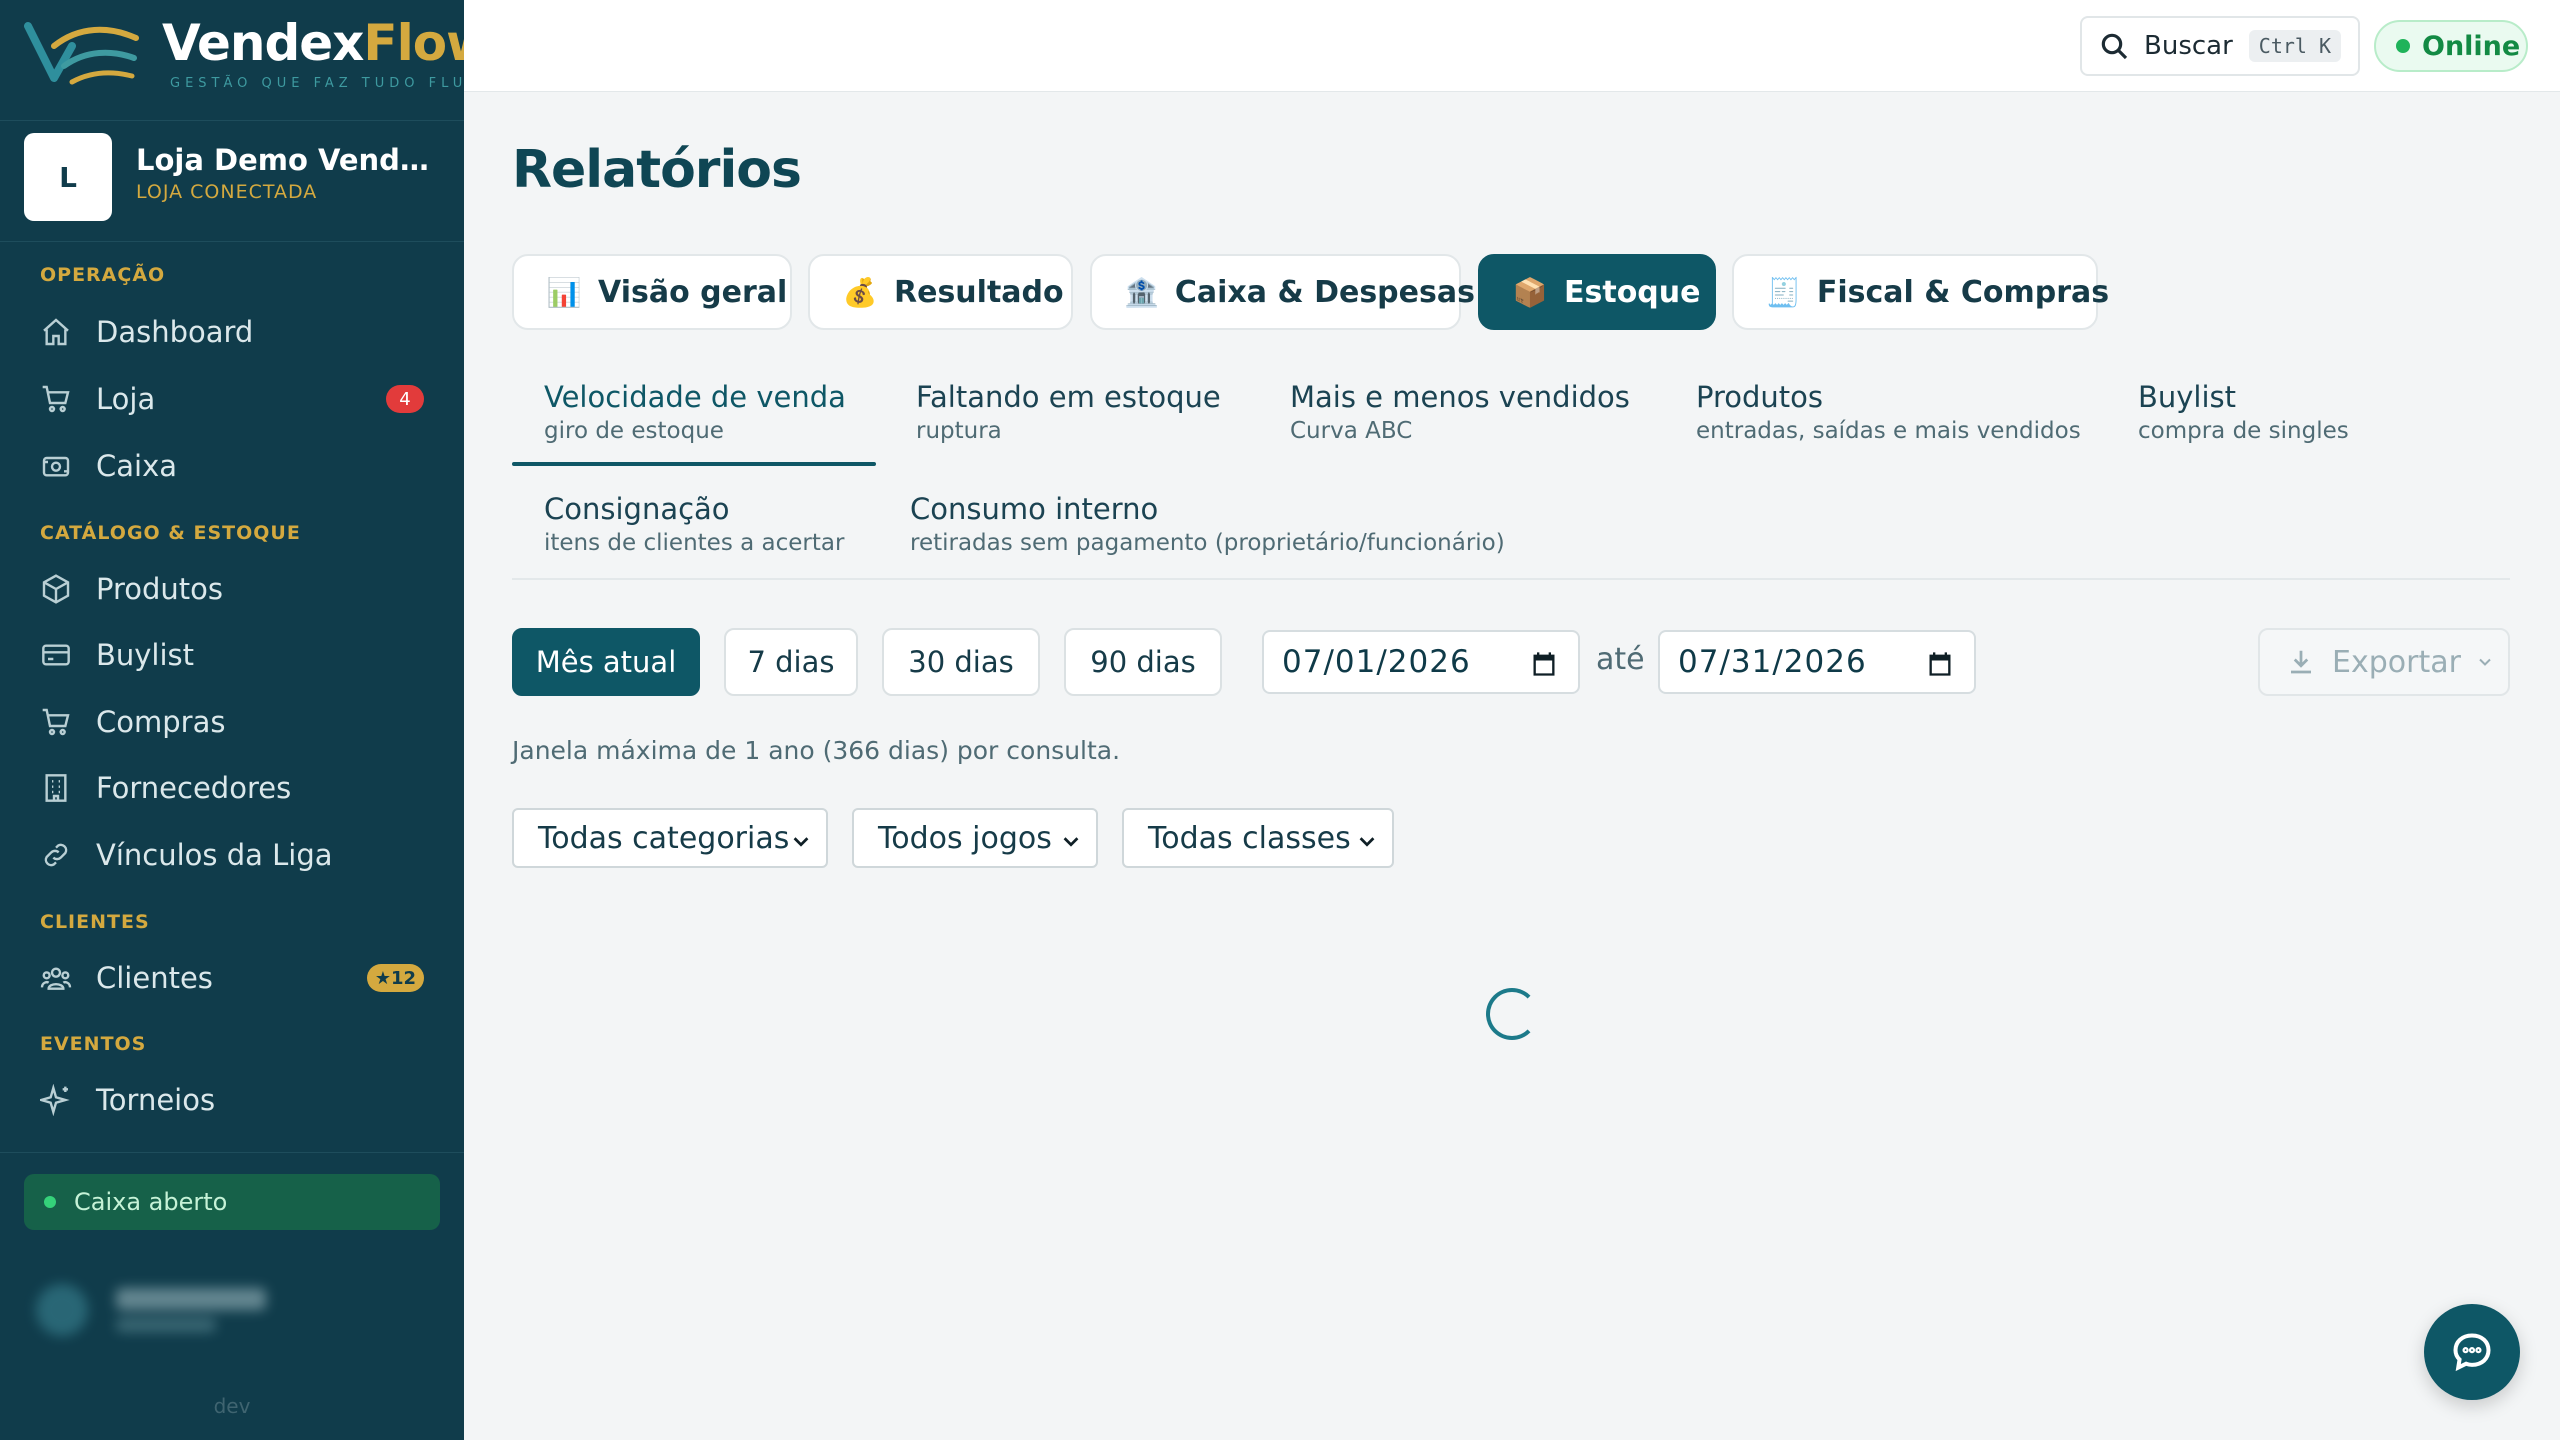 This screenshot has width=2560, height=1440. What do you see at coordinates (1421, 662) in the screenshot?
I see `date-from-input: 07/01/2026` at bounding box center [1421, 662].